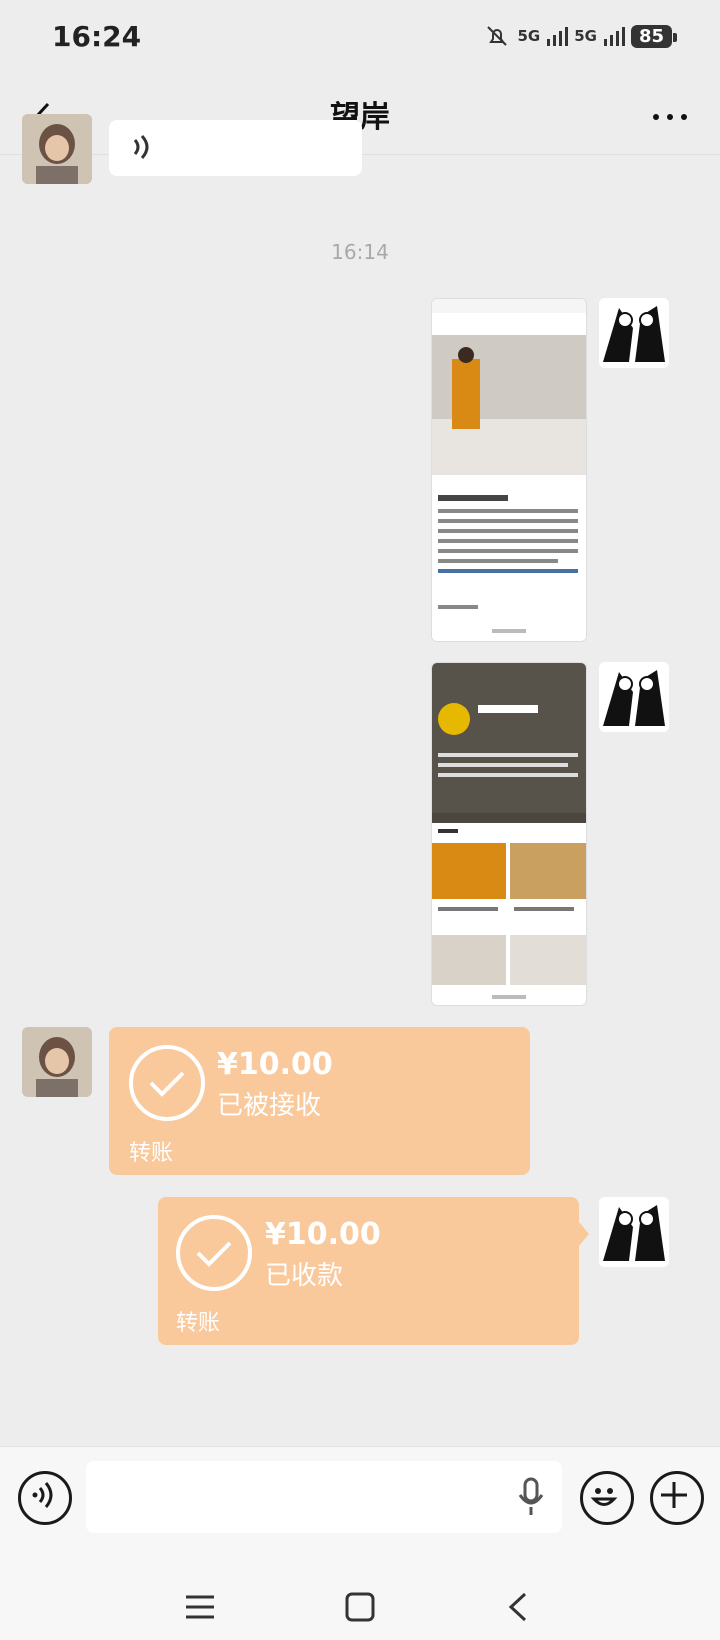 The image size is (720, 1640). I want to click on system-navigation-bar, so click(360, 1605).